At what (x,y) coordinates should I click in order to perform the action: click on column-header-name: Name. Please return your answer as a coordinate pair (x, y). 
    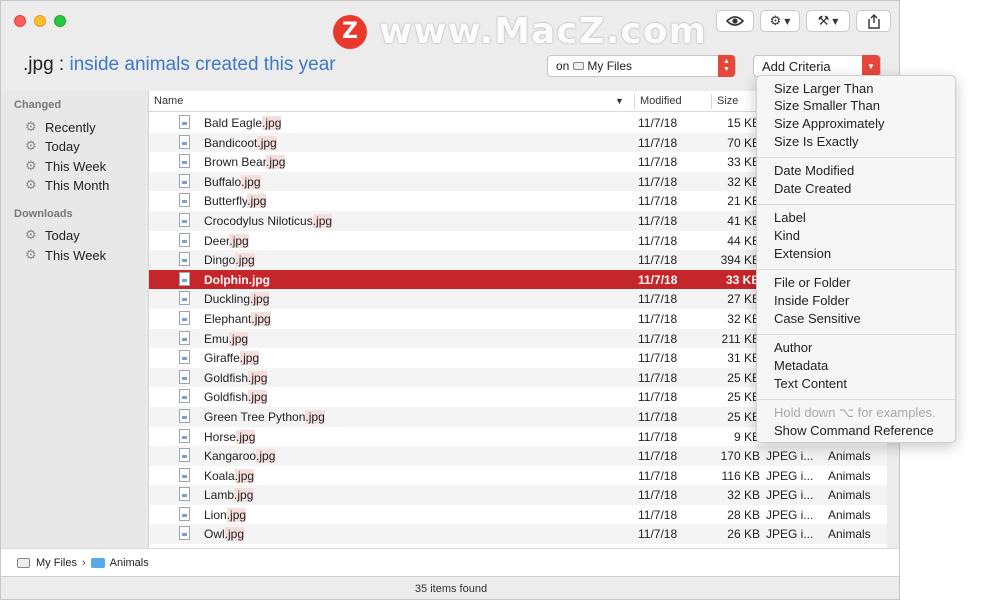
    Looking at the image, I should click on (168, 101).